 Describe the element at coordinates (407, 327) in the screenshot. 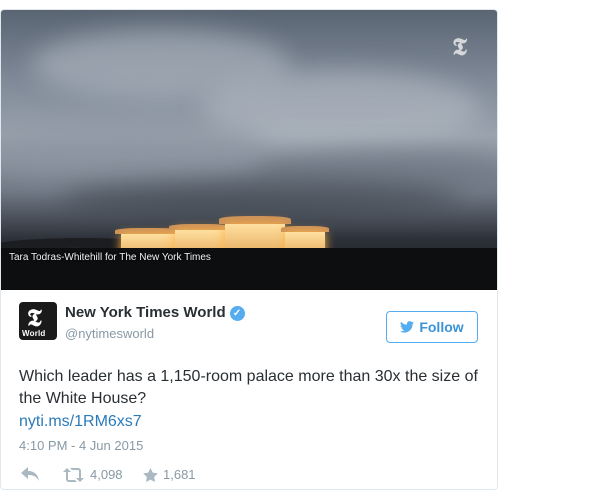

I see `twitter-bird-icon` at that location.